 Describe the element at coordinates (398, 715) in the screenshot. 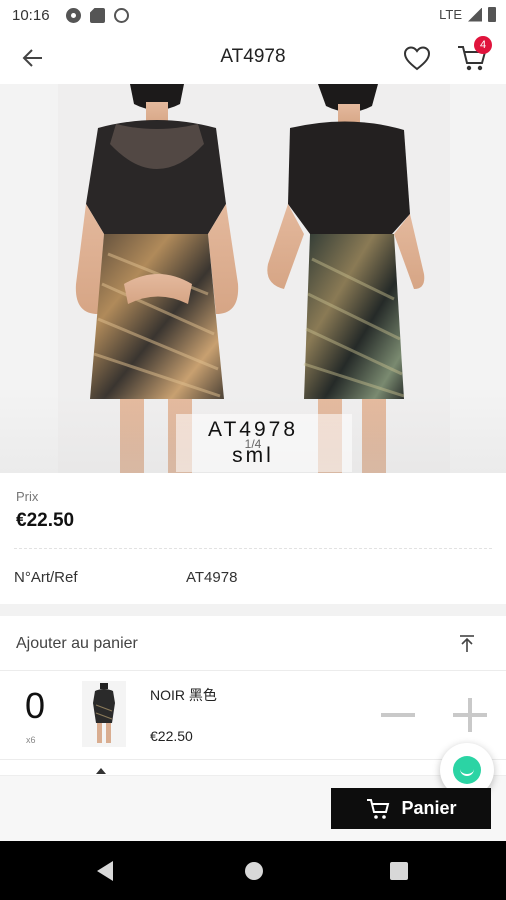

I see `minus-icon` at that location.